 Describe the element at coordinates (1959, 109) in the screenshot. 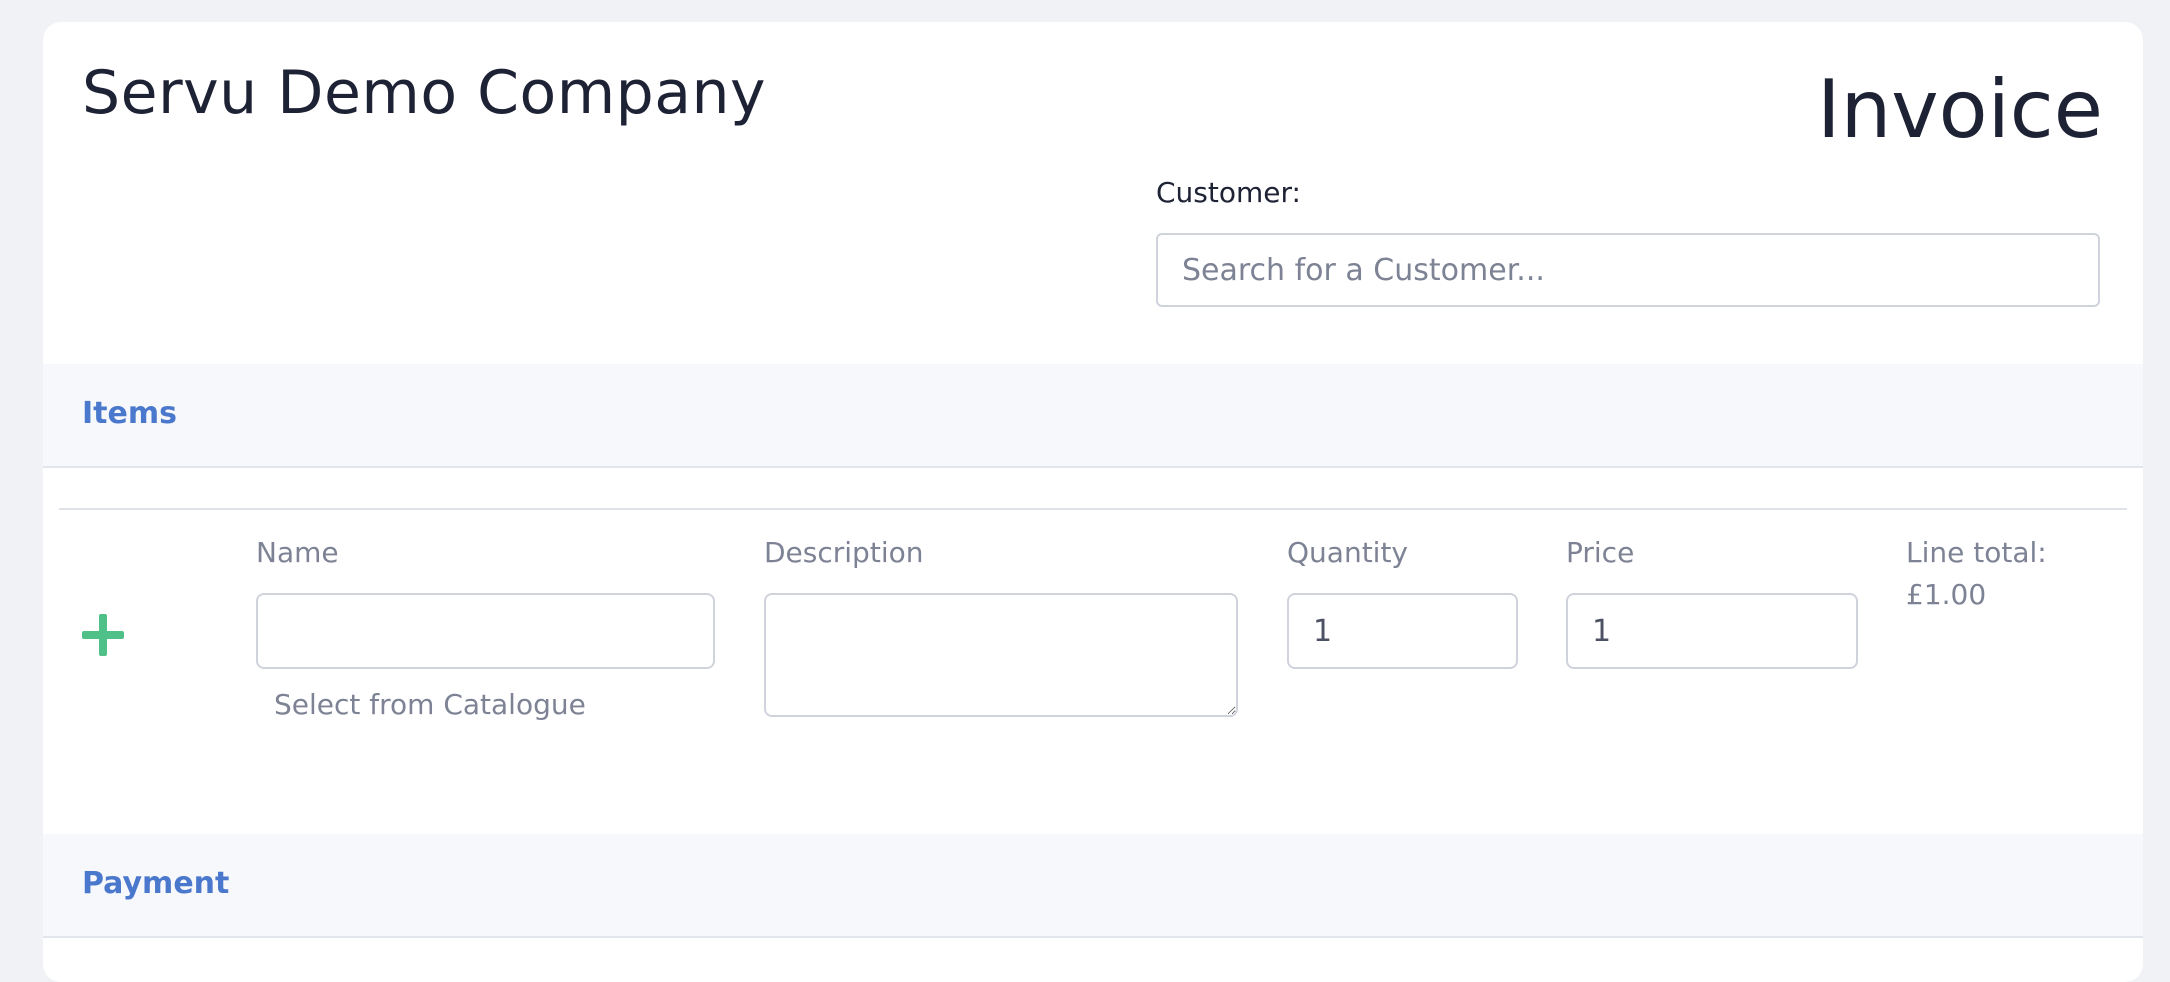

I see `document-title: Invoice` at that location.